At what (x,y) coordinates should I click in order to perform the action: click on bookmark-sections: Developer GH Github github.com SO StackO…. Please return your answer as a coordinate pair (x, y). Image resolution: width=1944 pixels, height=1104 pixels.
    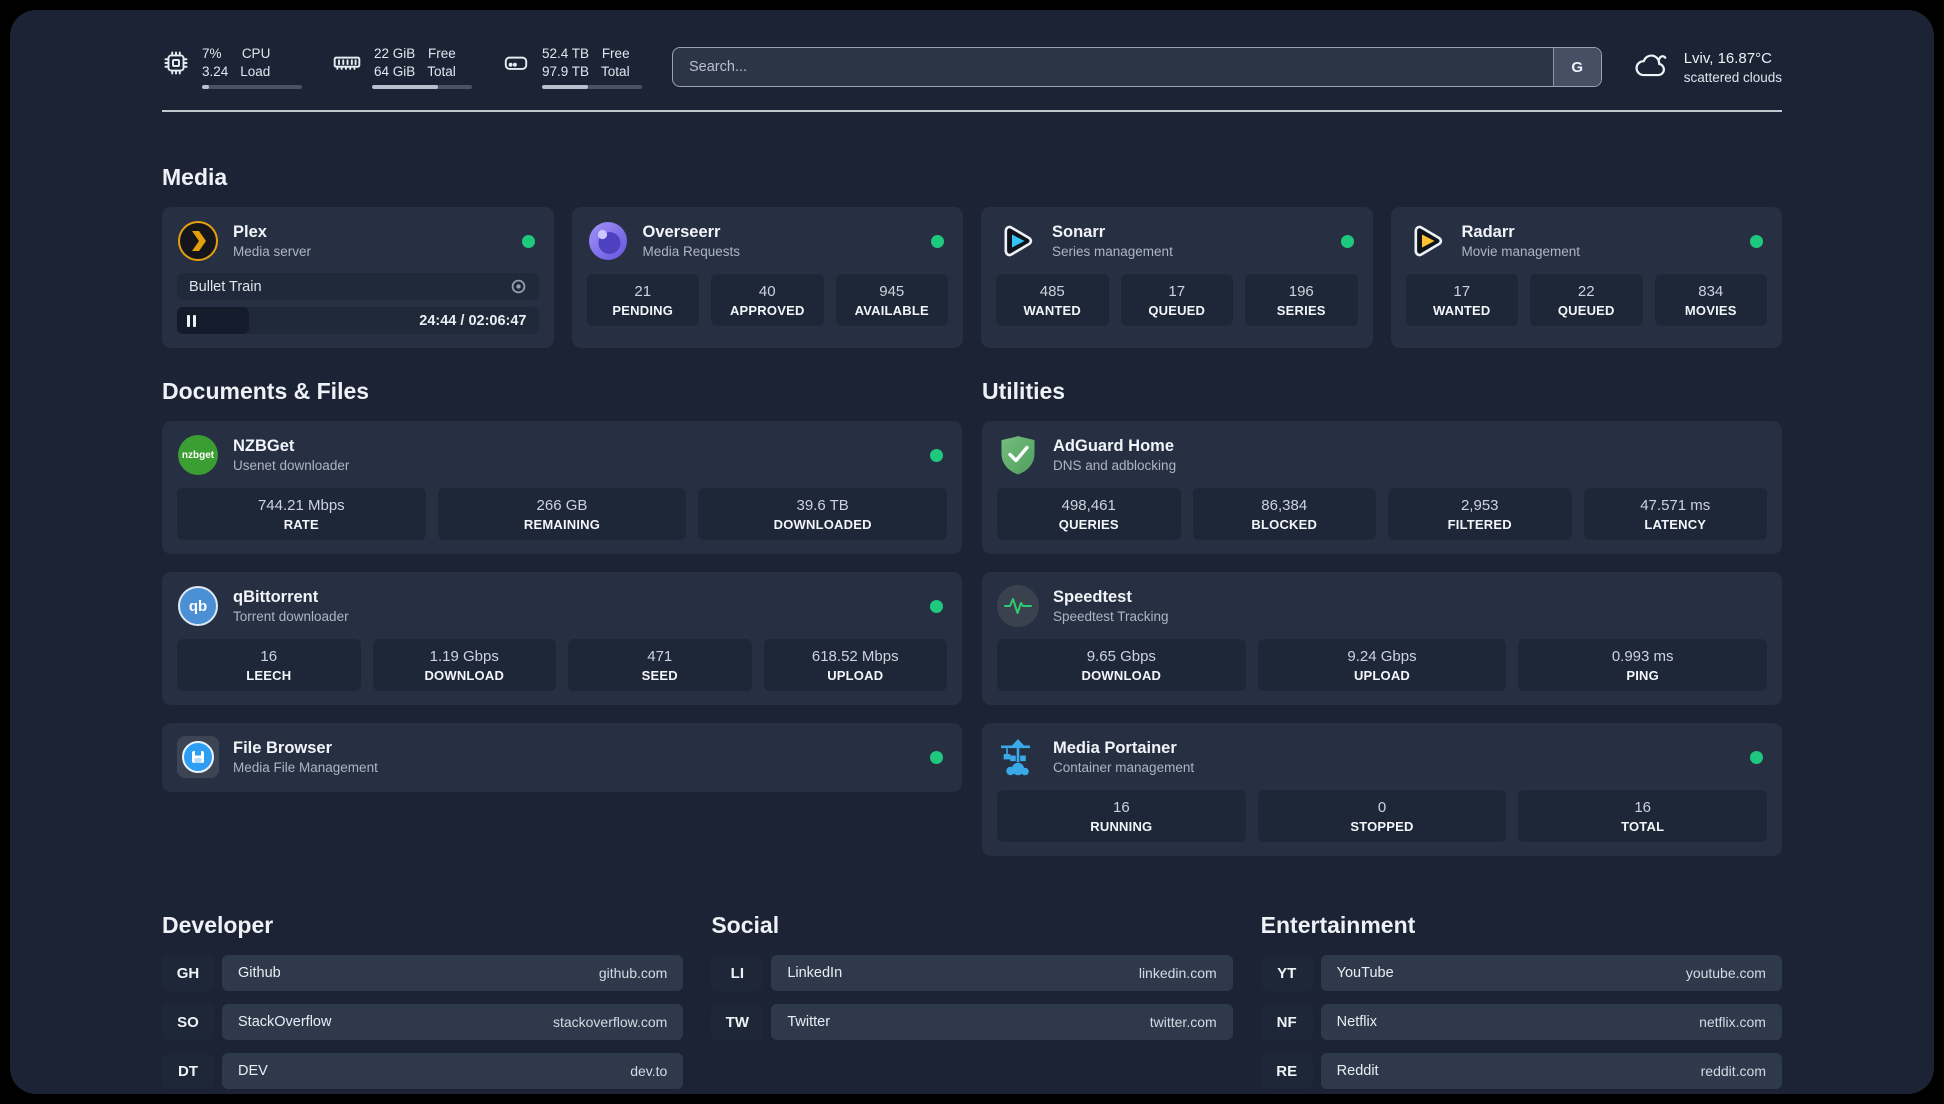
    Looking at the image, I should click on (972, 1000).